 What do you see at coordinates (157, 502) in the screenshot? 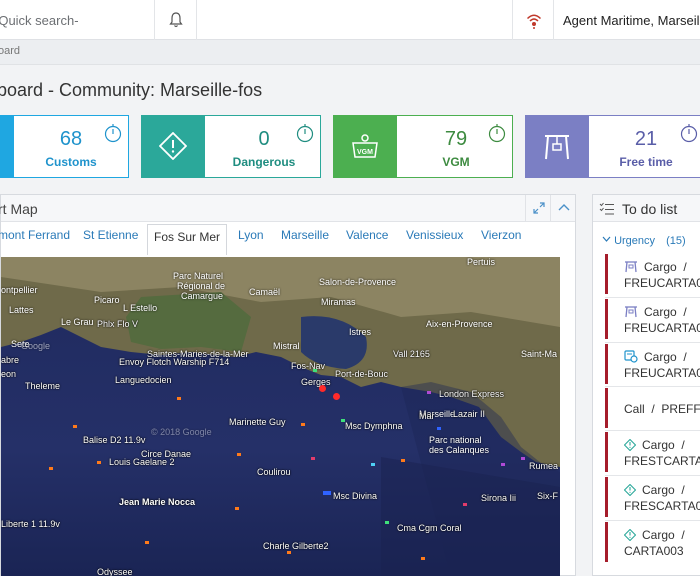
I see `vessel-label: Jean Marie Nocca` at bounding box center [157, 502].